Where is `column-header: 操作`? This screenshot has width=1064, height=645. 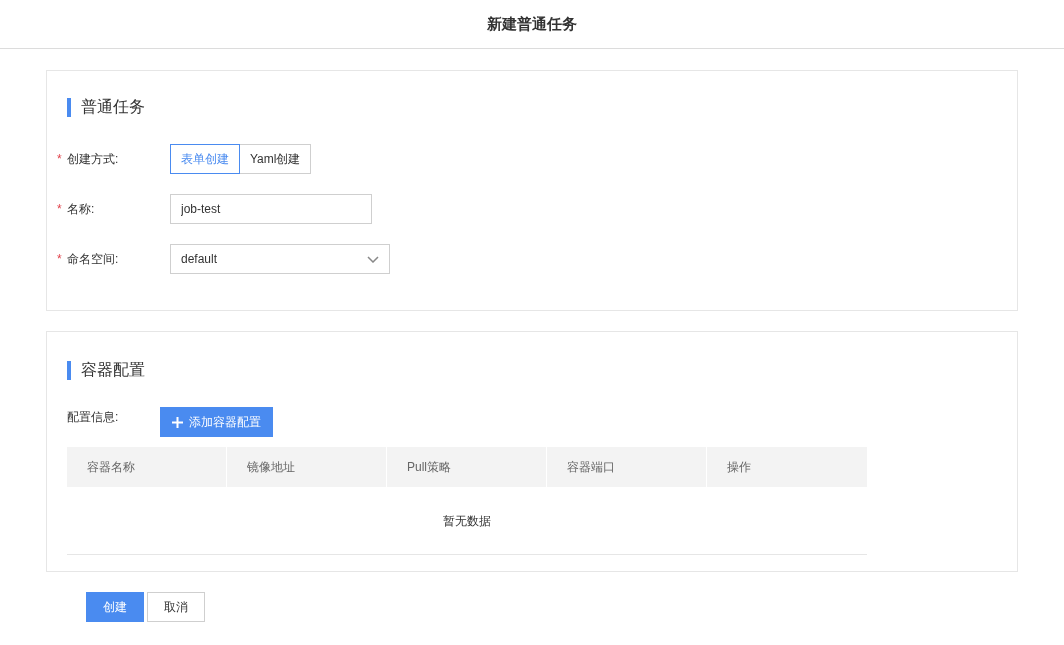 column-header: 操作 is located at coordinates (739, 467).